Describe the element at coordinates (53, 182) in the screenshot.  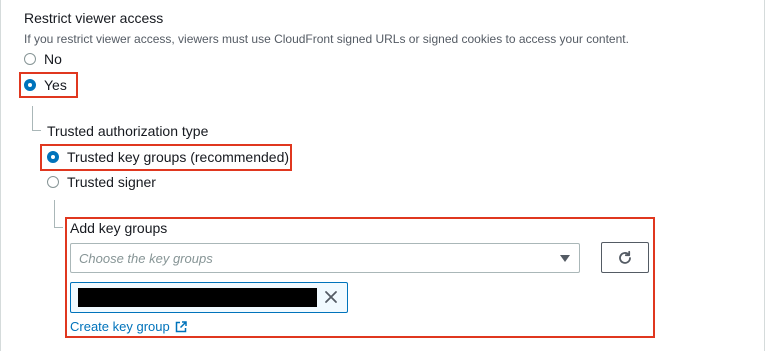
I see `radio-trusted-signer-control` at that location.